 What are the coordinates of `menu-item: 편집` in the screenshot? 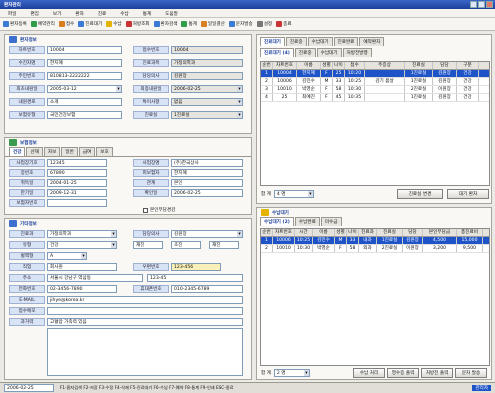 It's located at (34, 14).